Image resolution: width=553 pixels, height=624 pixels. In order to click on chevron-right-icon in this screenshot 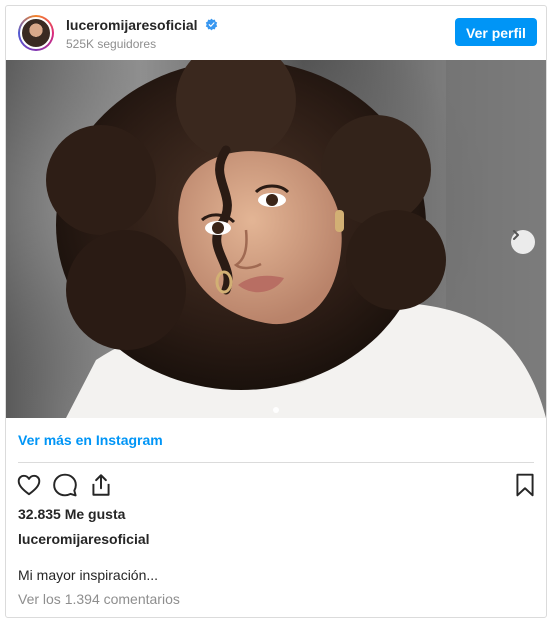, I will do `click(516, 235)`.